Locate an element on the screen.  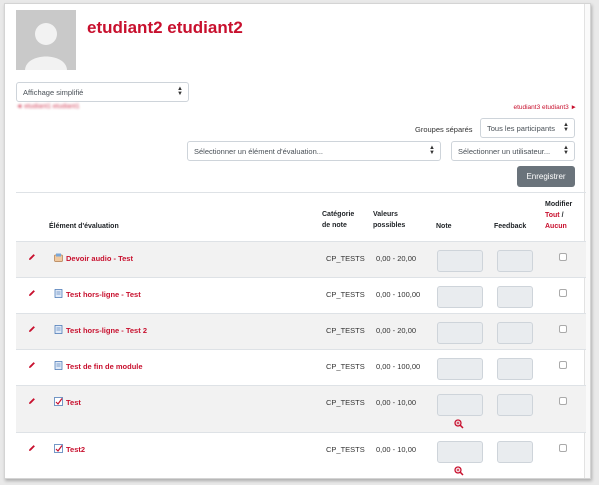
save-button: Enregistrer is located at coordinates (546, 176).